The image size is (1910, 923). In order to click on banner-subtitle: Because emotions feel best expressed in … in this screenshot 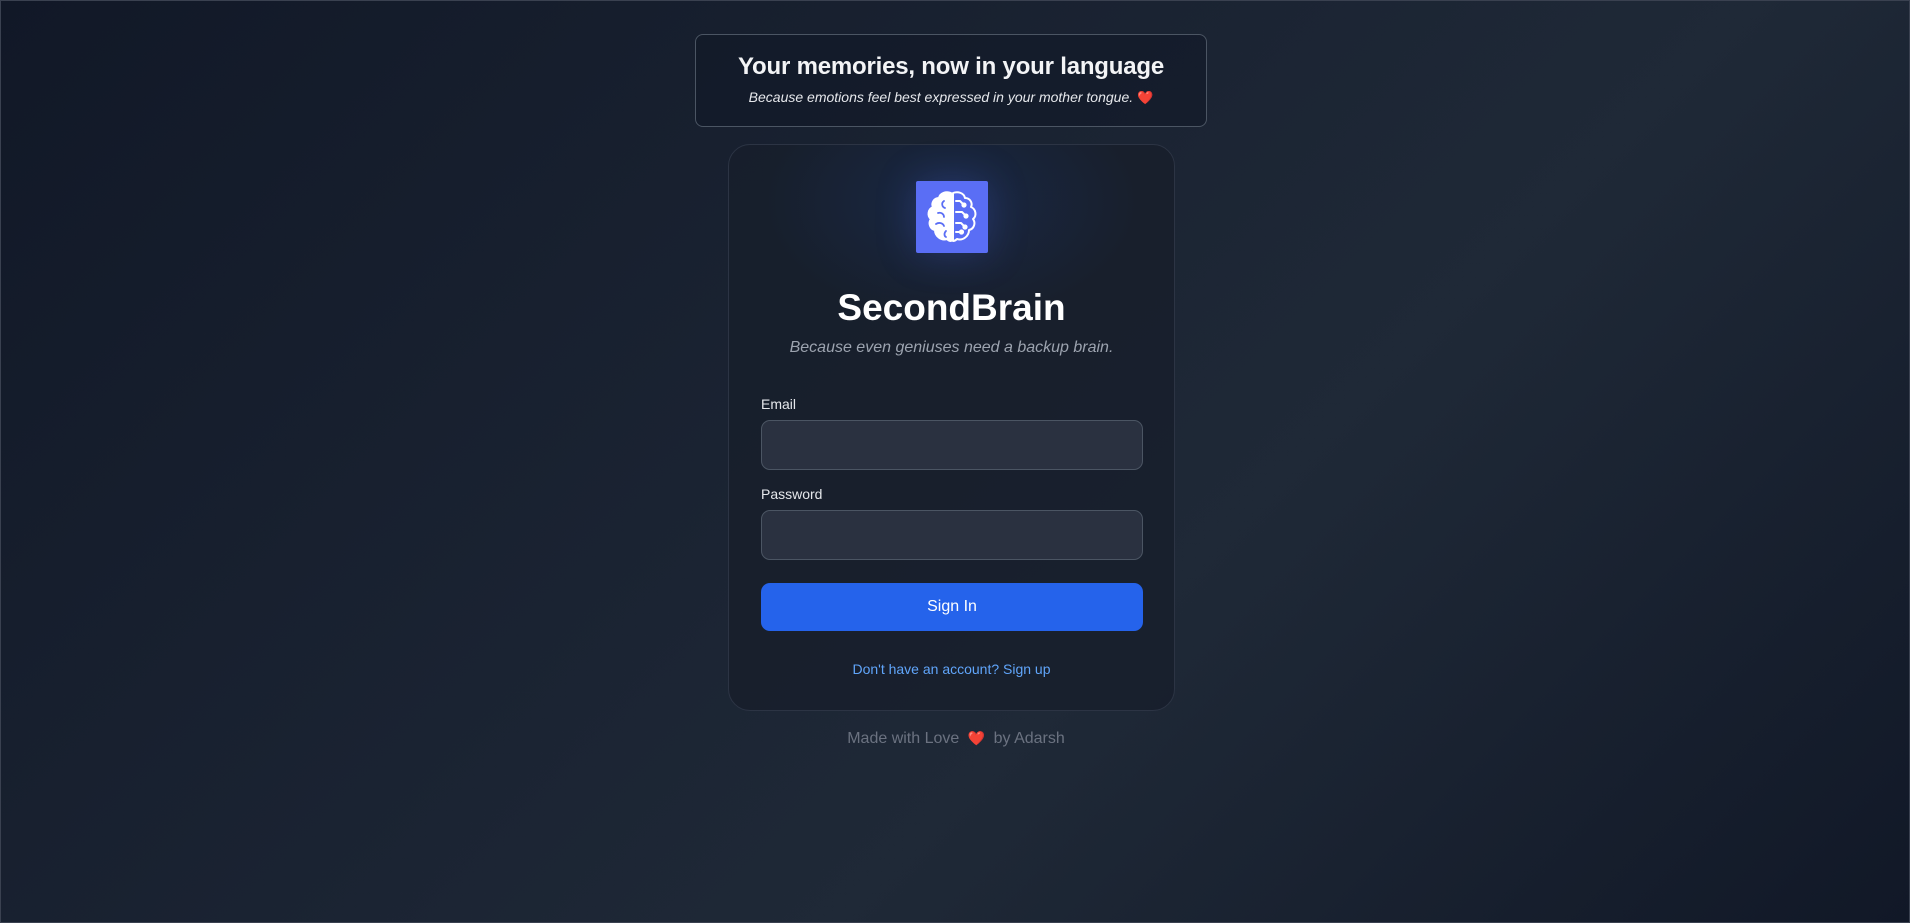, I will do `click(951, 97)`.